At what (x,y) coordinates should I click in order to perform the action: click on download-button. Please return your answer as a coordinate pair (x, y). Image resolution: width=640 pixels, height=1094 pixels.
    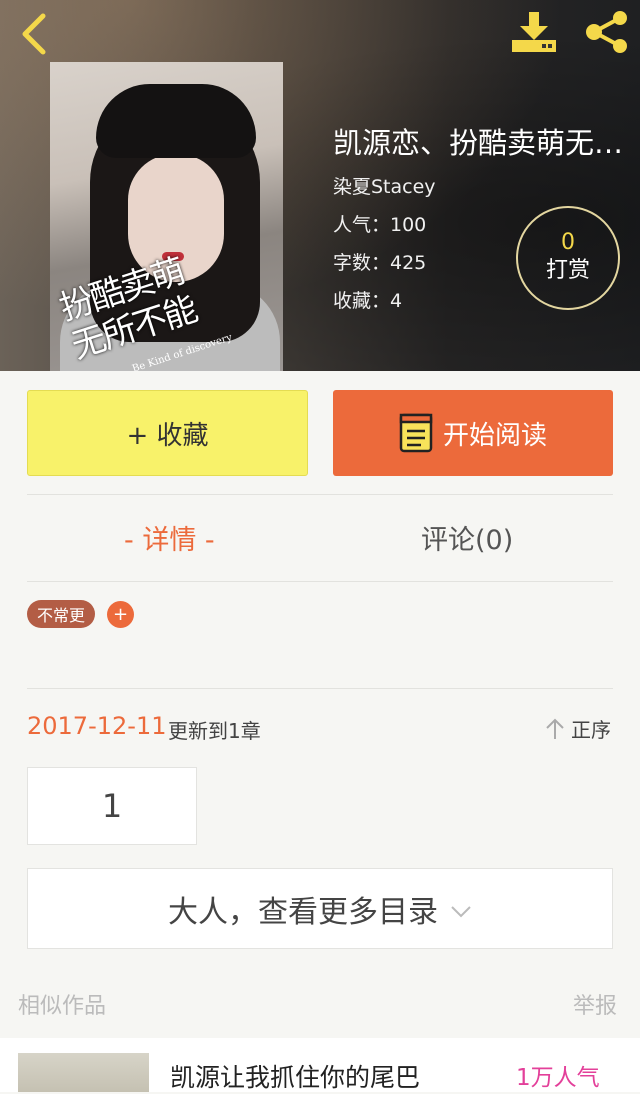
    Looking at the image, I should click on (534, 32).